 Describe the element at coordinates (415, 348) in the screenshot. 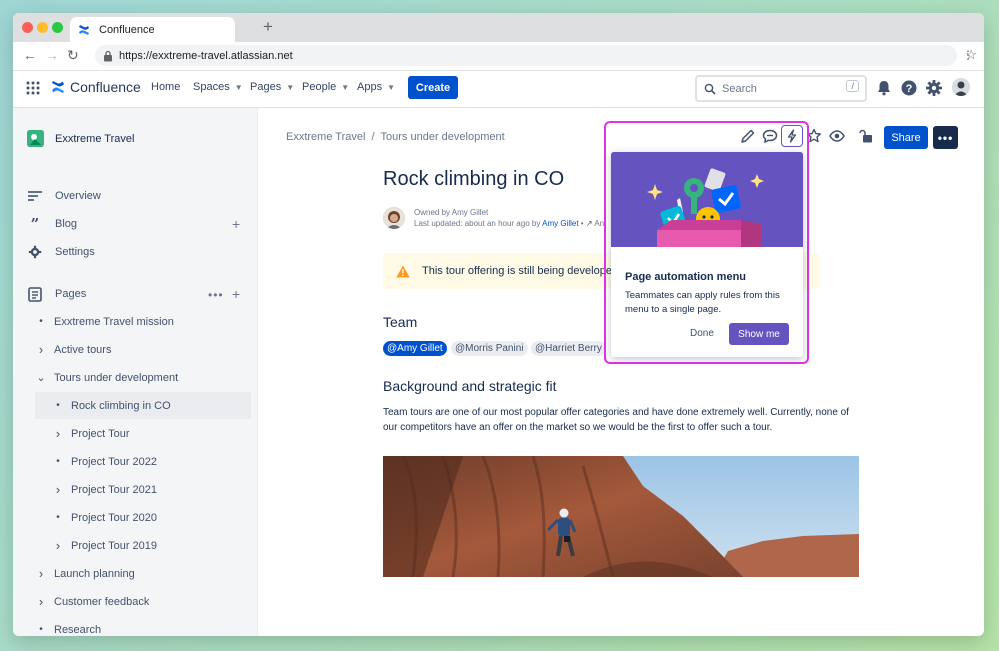

I see `mention-amy-gillet: @Amy Gillet` at that location.